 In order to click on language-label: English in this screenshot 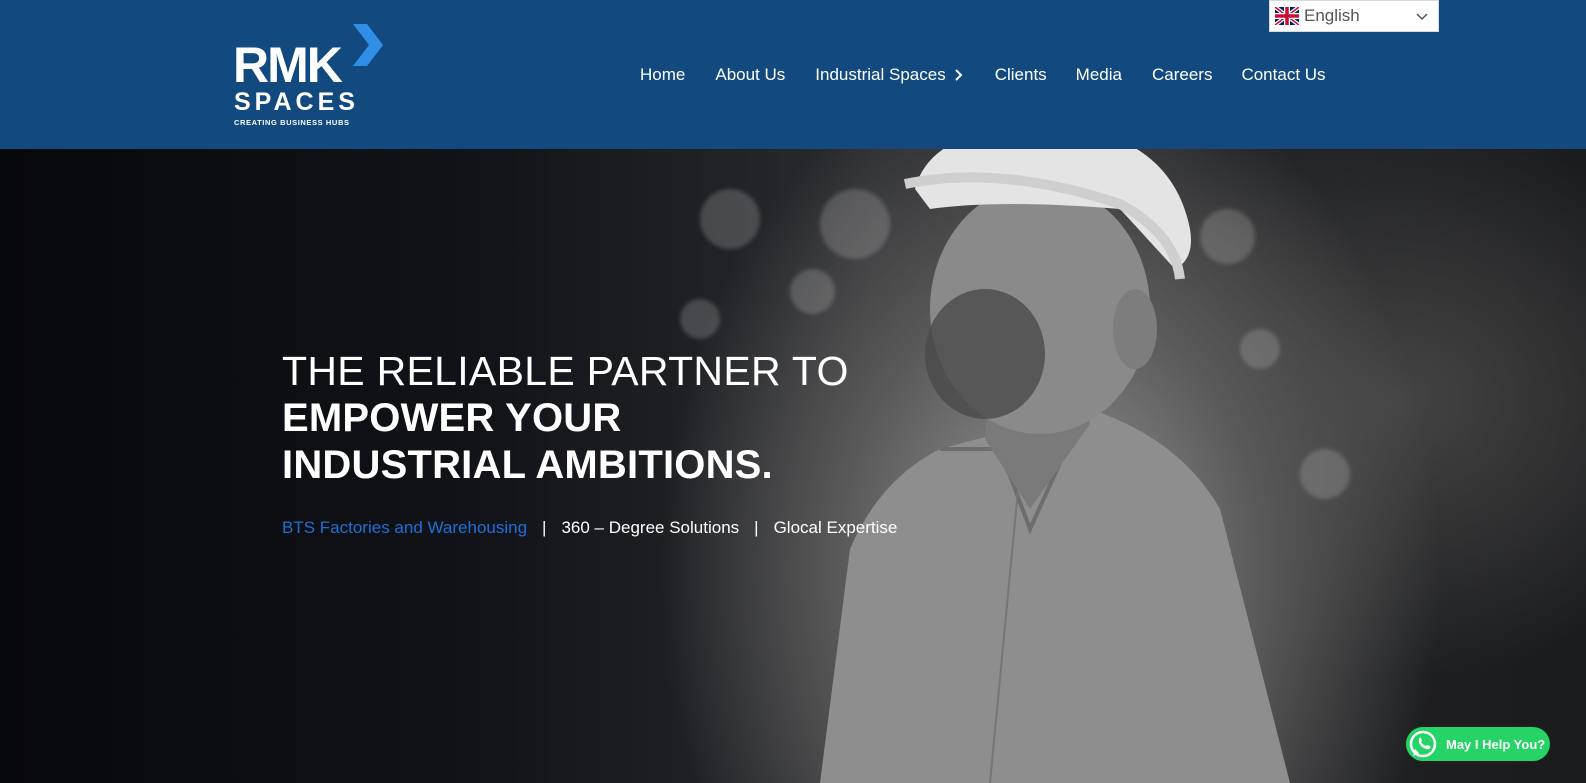, I will do `click(1332, 15)`.